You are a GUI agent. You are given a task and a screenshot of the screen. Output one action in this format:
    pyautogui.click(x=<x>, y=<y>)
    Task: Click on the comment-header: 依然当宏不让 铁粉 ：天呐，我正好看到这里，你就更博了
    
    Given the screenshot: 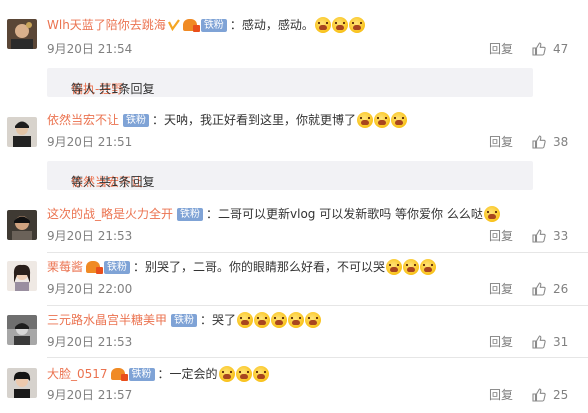 What is the action you would take?
    pyautogui.click(x=227, y=120)
    